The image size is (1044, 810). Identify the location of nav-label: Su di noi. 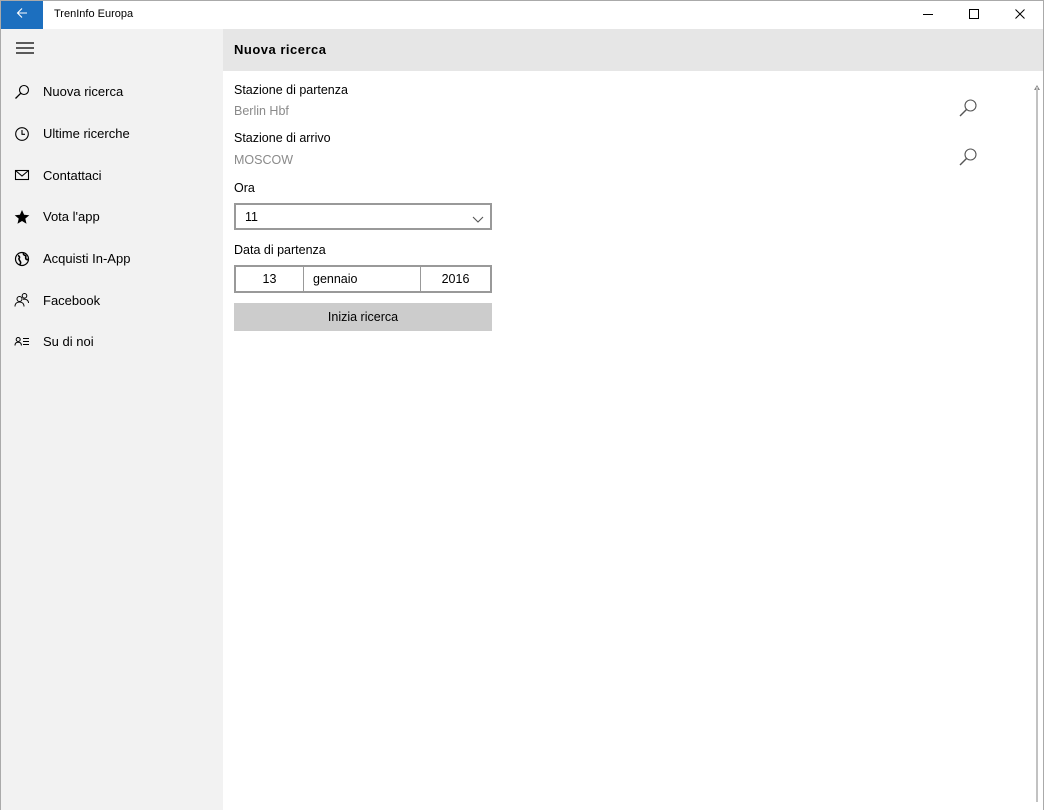
(68, 342).